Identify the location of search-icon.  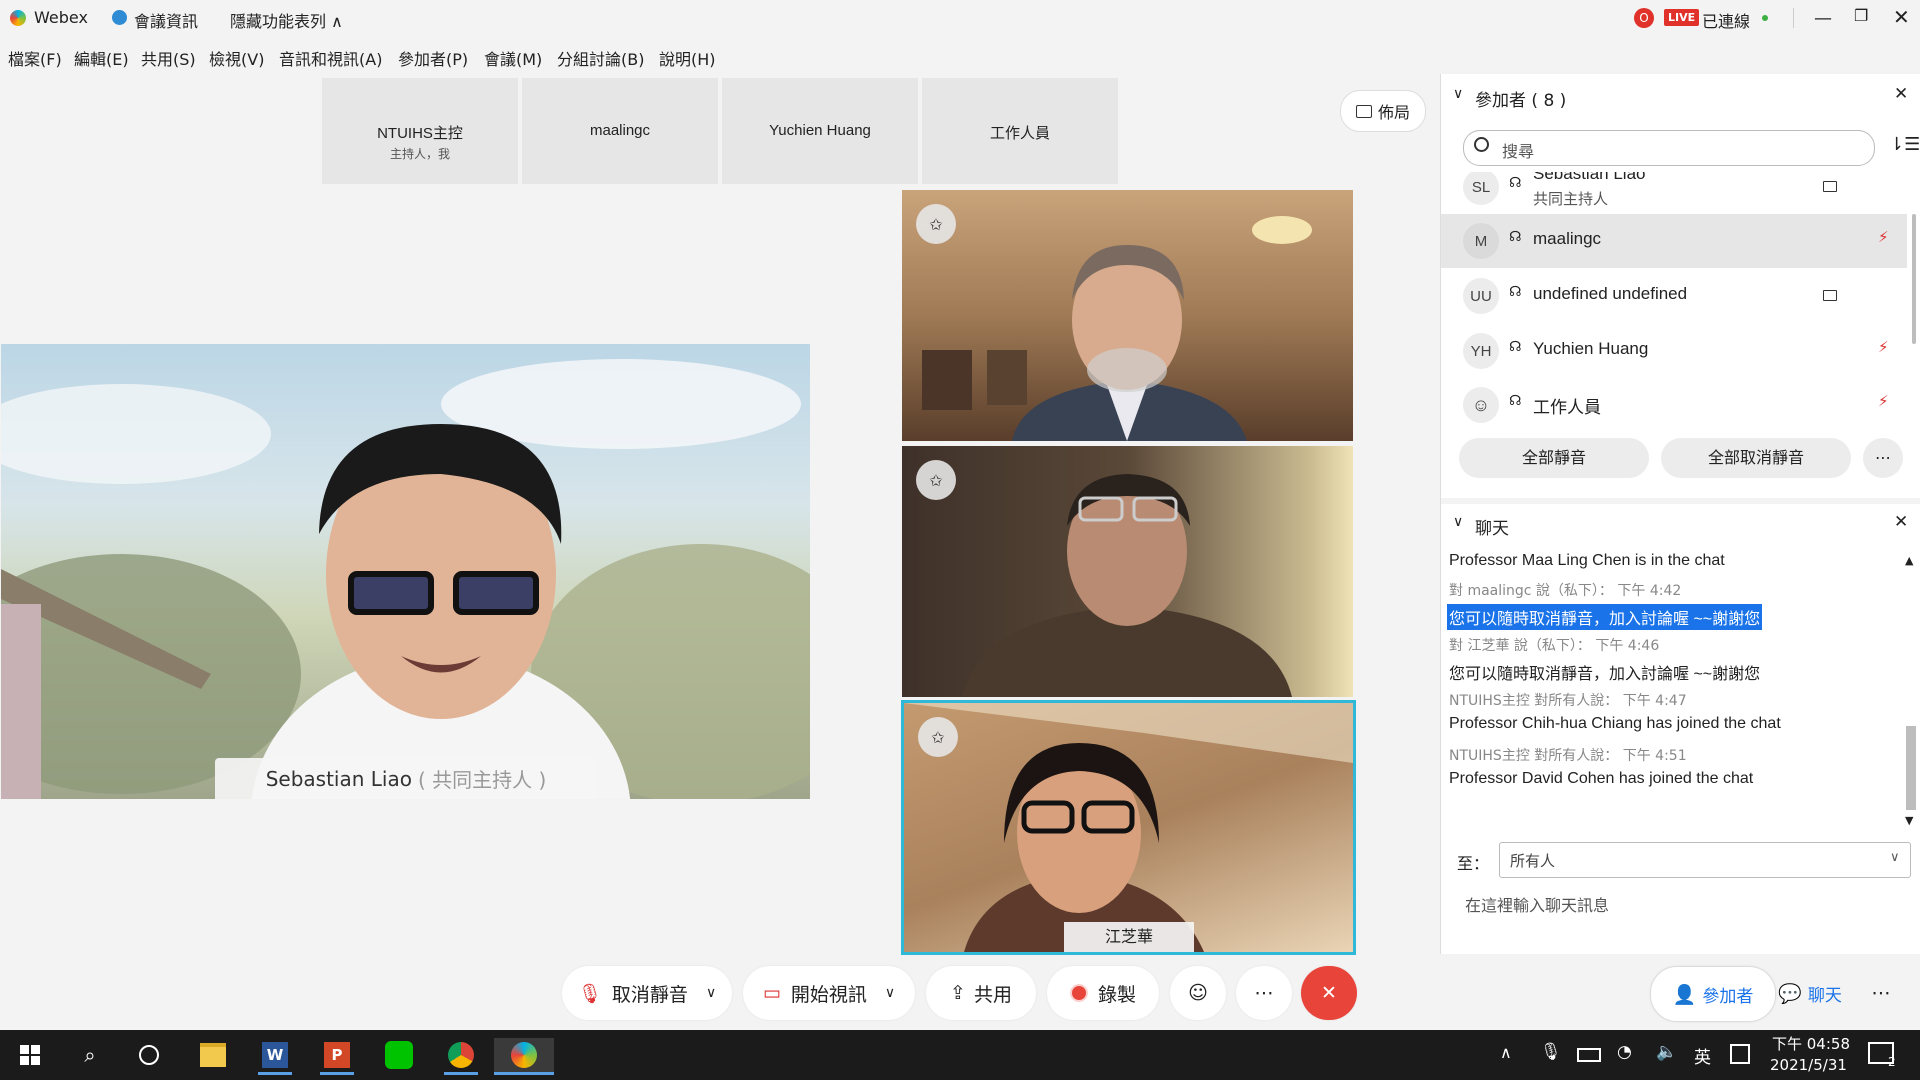
(1481, 144).